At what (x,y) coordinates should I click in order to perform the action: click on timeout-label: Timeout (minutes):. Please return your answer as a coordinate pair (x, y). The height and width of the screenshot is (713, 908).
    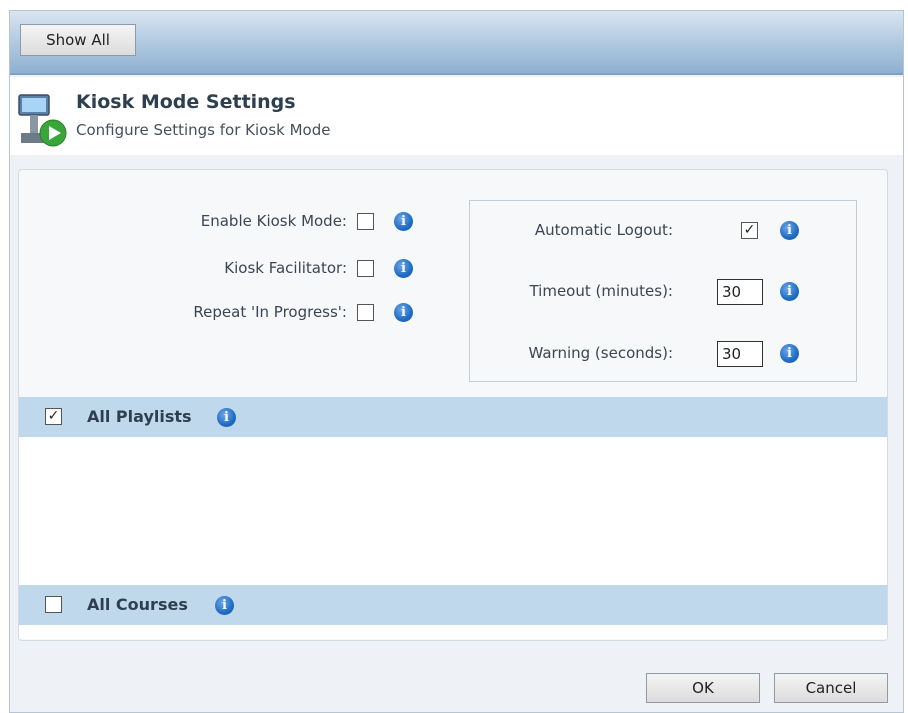
    Looking at the image, I should click on (601, 291).